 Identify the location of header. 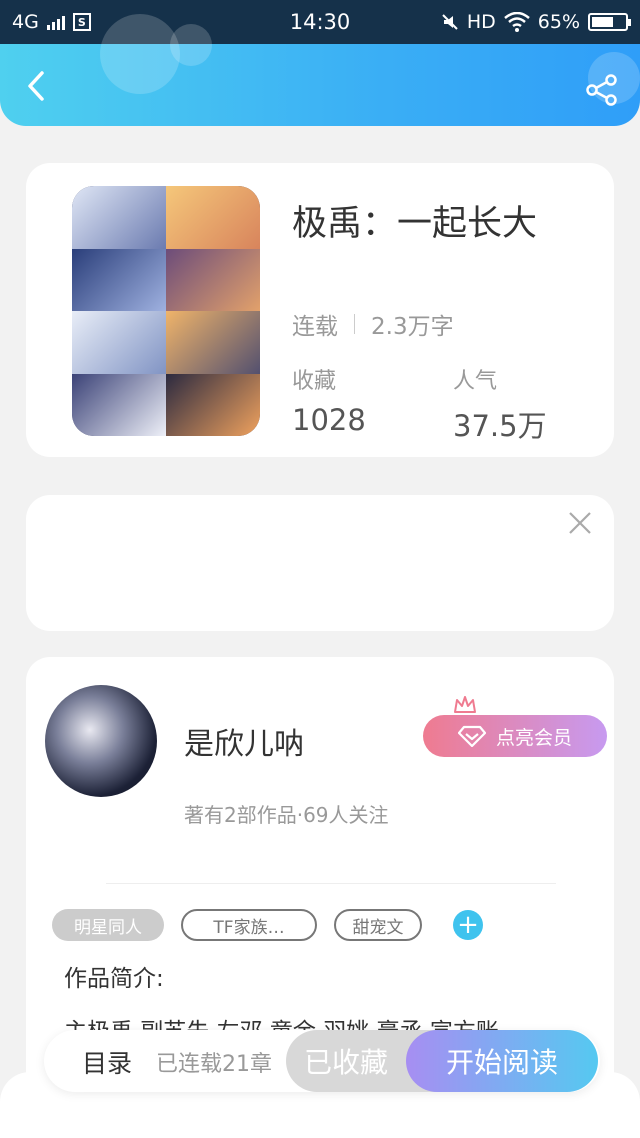
(320, 70).